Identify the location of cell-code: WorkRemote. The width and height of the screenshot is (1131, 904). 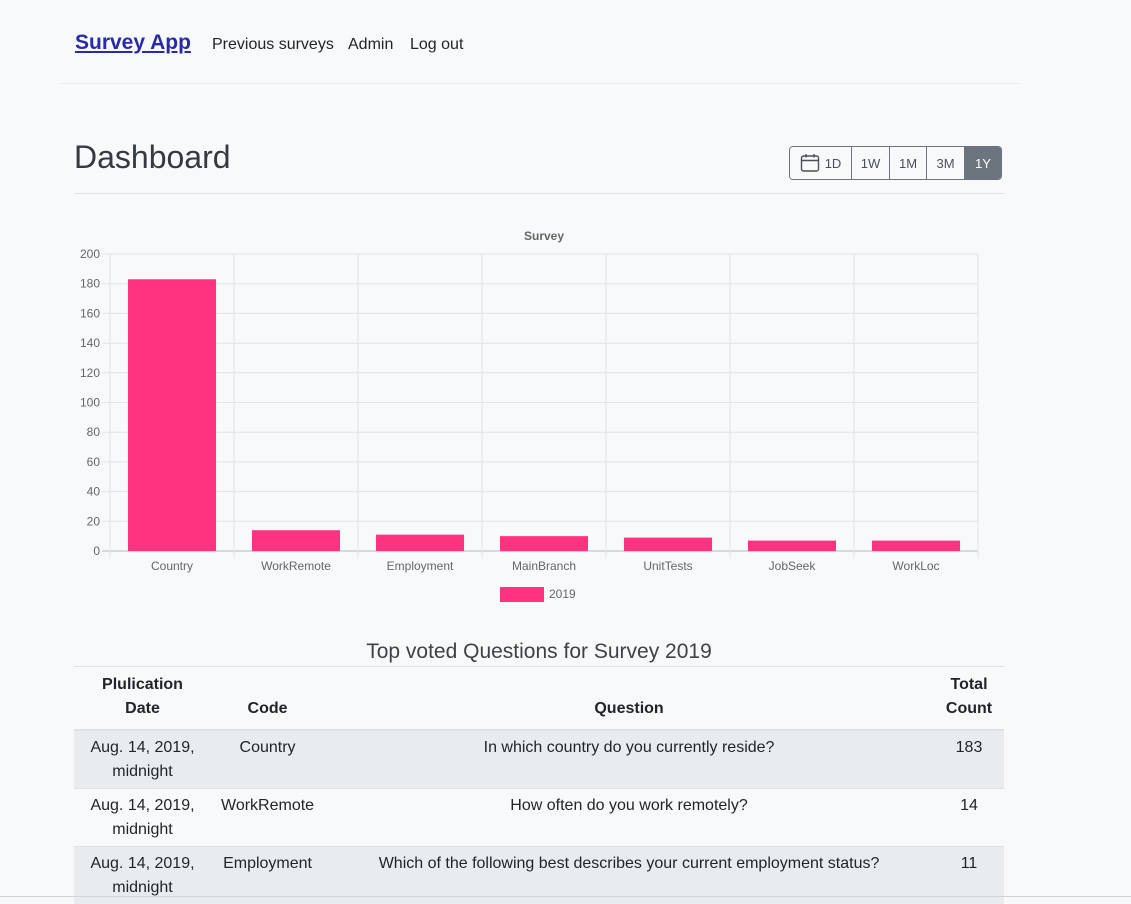
(267, 818).